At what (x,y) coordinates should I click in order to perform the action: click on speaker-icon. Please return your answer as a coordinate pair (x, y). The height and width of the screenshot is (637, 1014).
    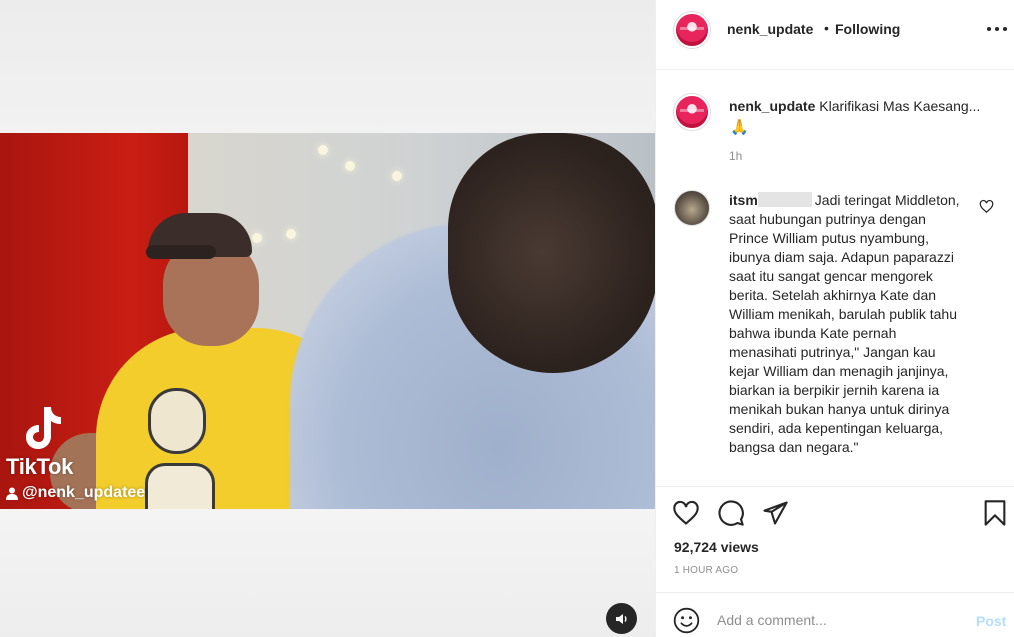
    Looking at the image, I should click on (621, 618).